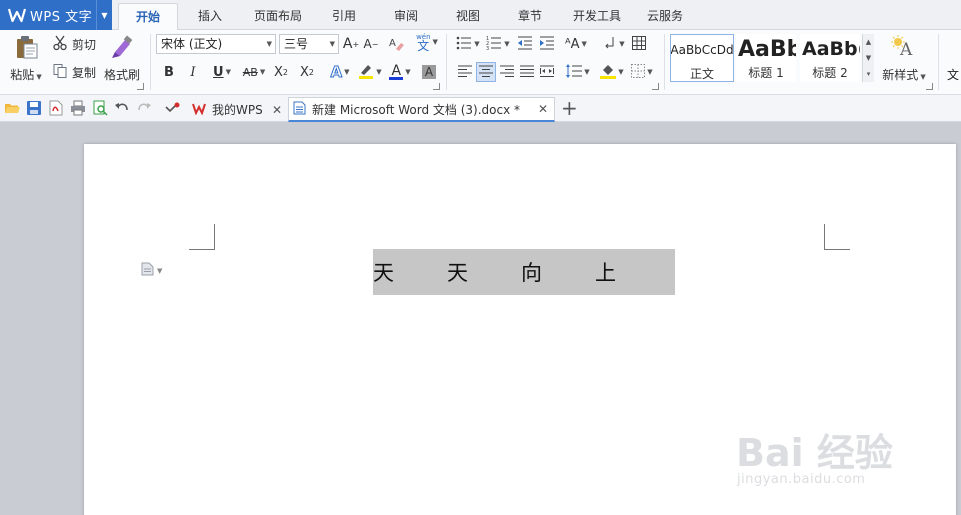 The height and width of the screenshot is (515, 961). Describe the element at coordinates (547, 72) in the screenshot. I see `distribute-button` at that location.